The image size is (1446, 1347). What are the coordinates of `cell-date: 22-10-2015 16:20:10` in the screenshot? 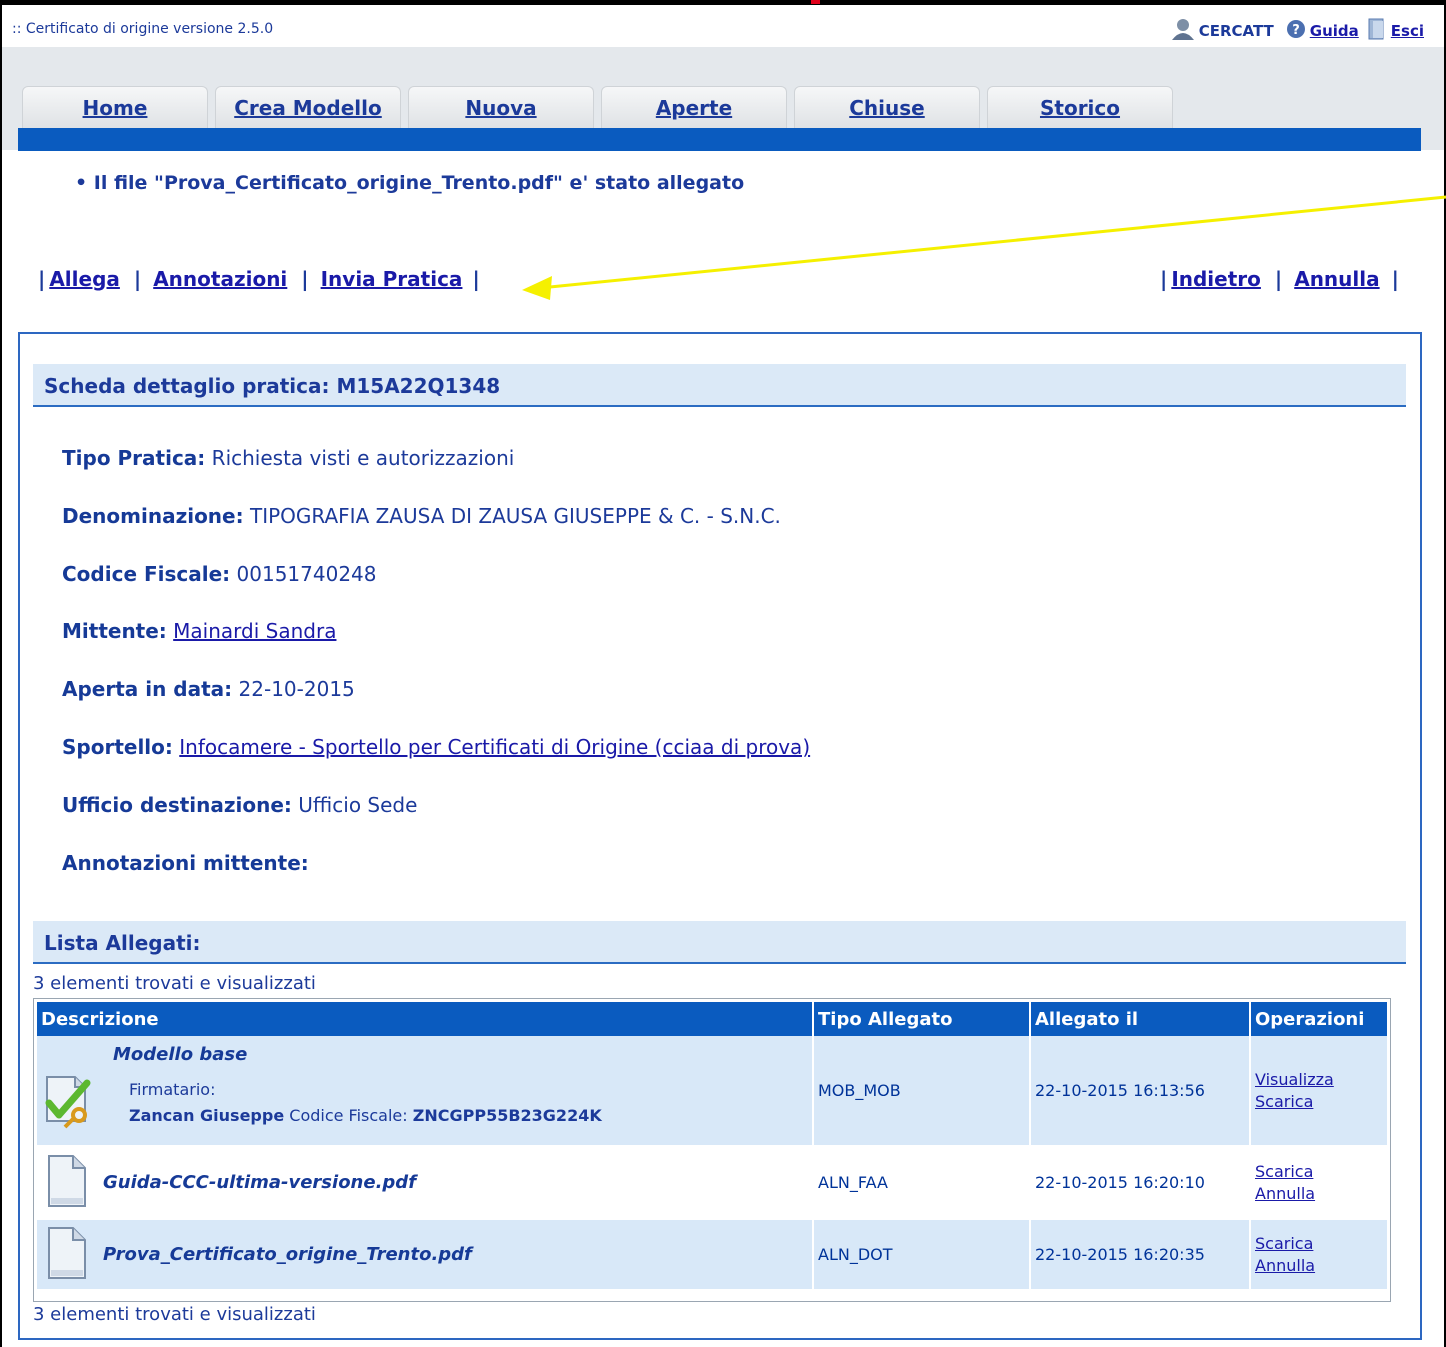 It's located at (1141, 1184).